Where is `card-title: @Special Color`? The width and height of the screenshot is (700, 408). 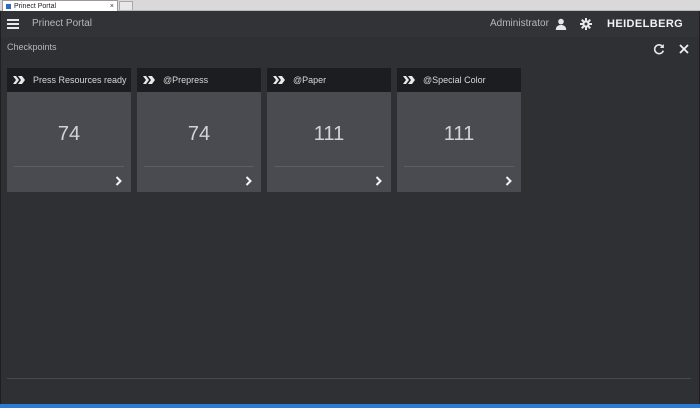 card-title: @Special Color is located at coordinates (454, 80).